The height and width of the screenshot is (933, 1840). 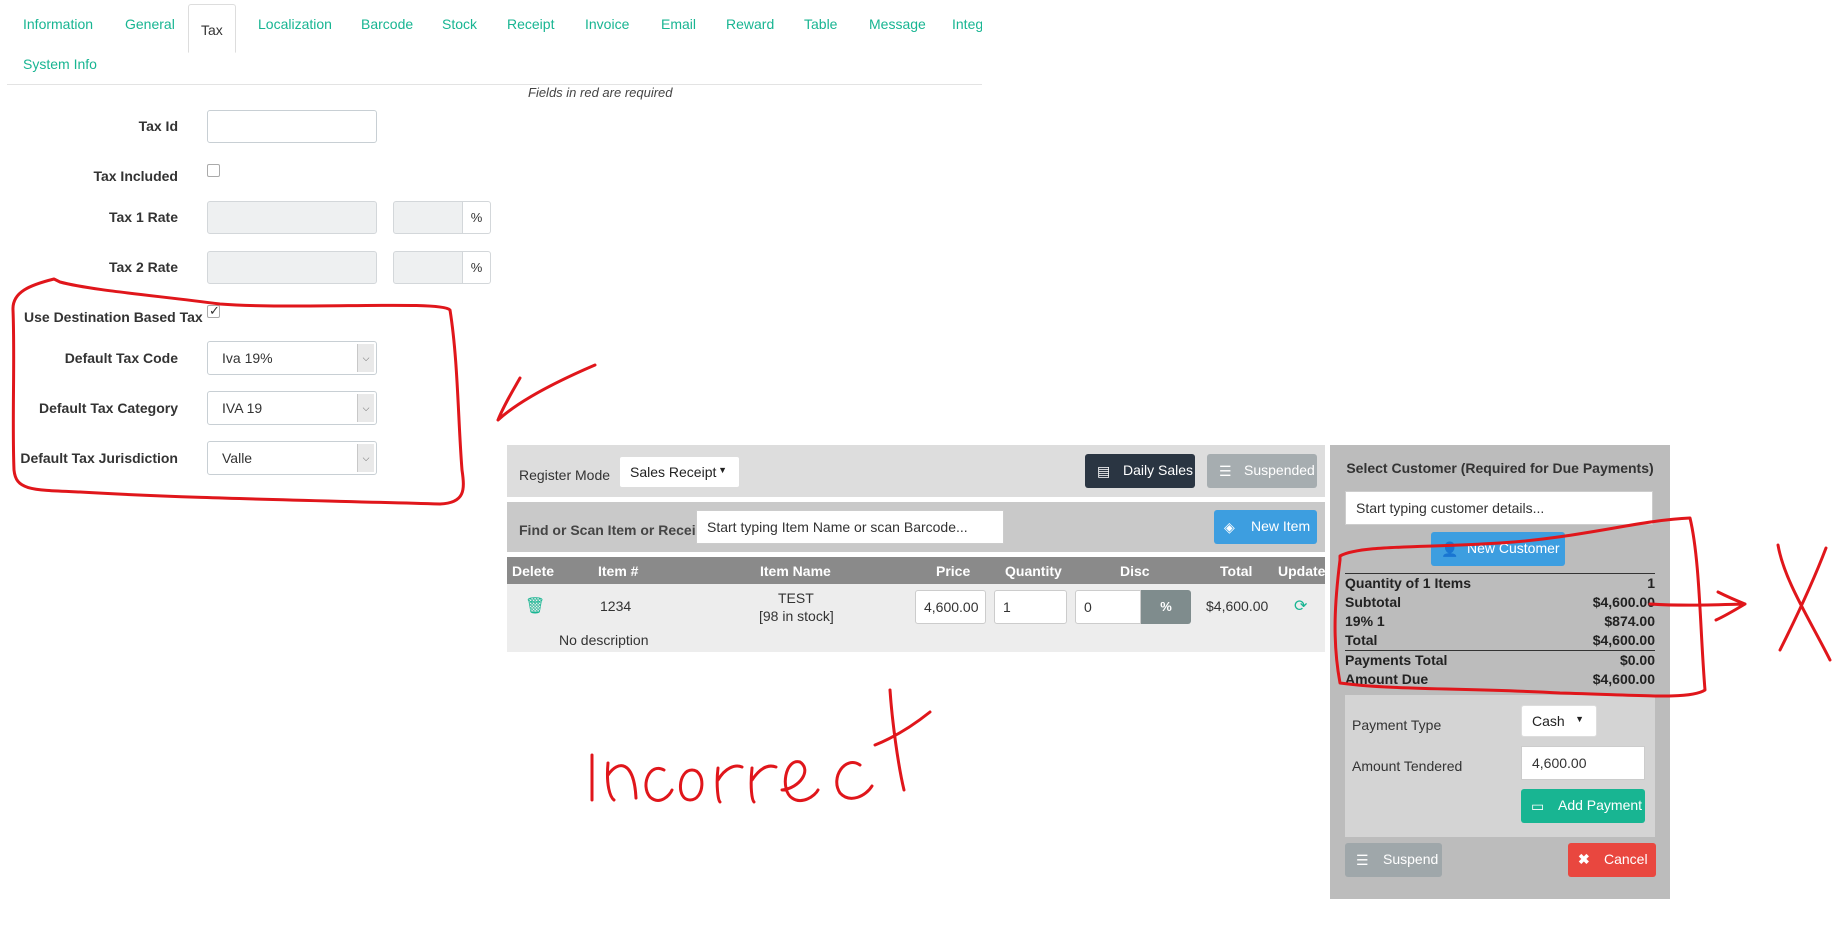 I want to click on tab-email: Email, so click(x=678, y=24).